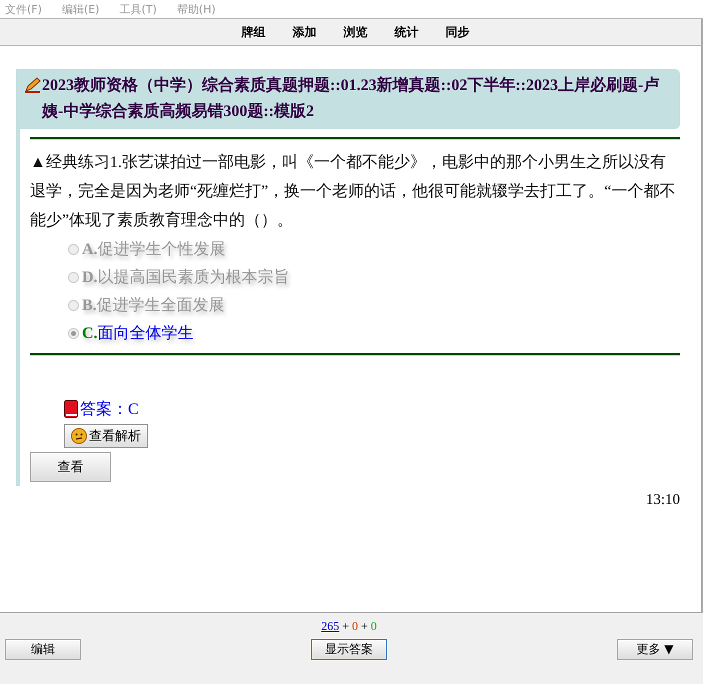 The image size is (703, 684). I want to click on more-button: 更多 ▼, so click(655, 649).